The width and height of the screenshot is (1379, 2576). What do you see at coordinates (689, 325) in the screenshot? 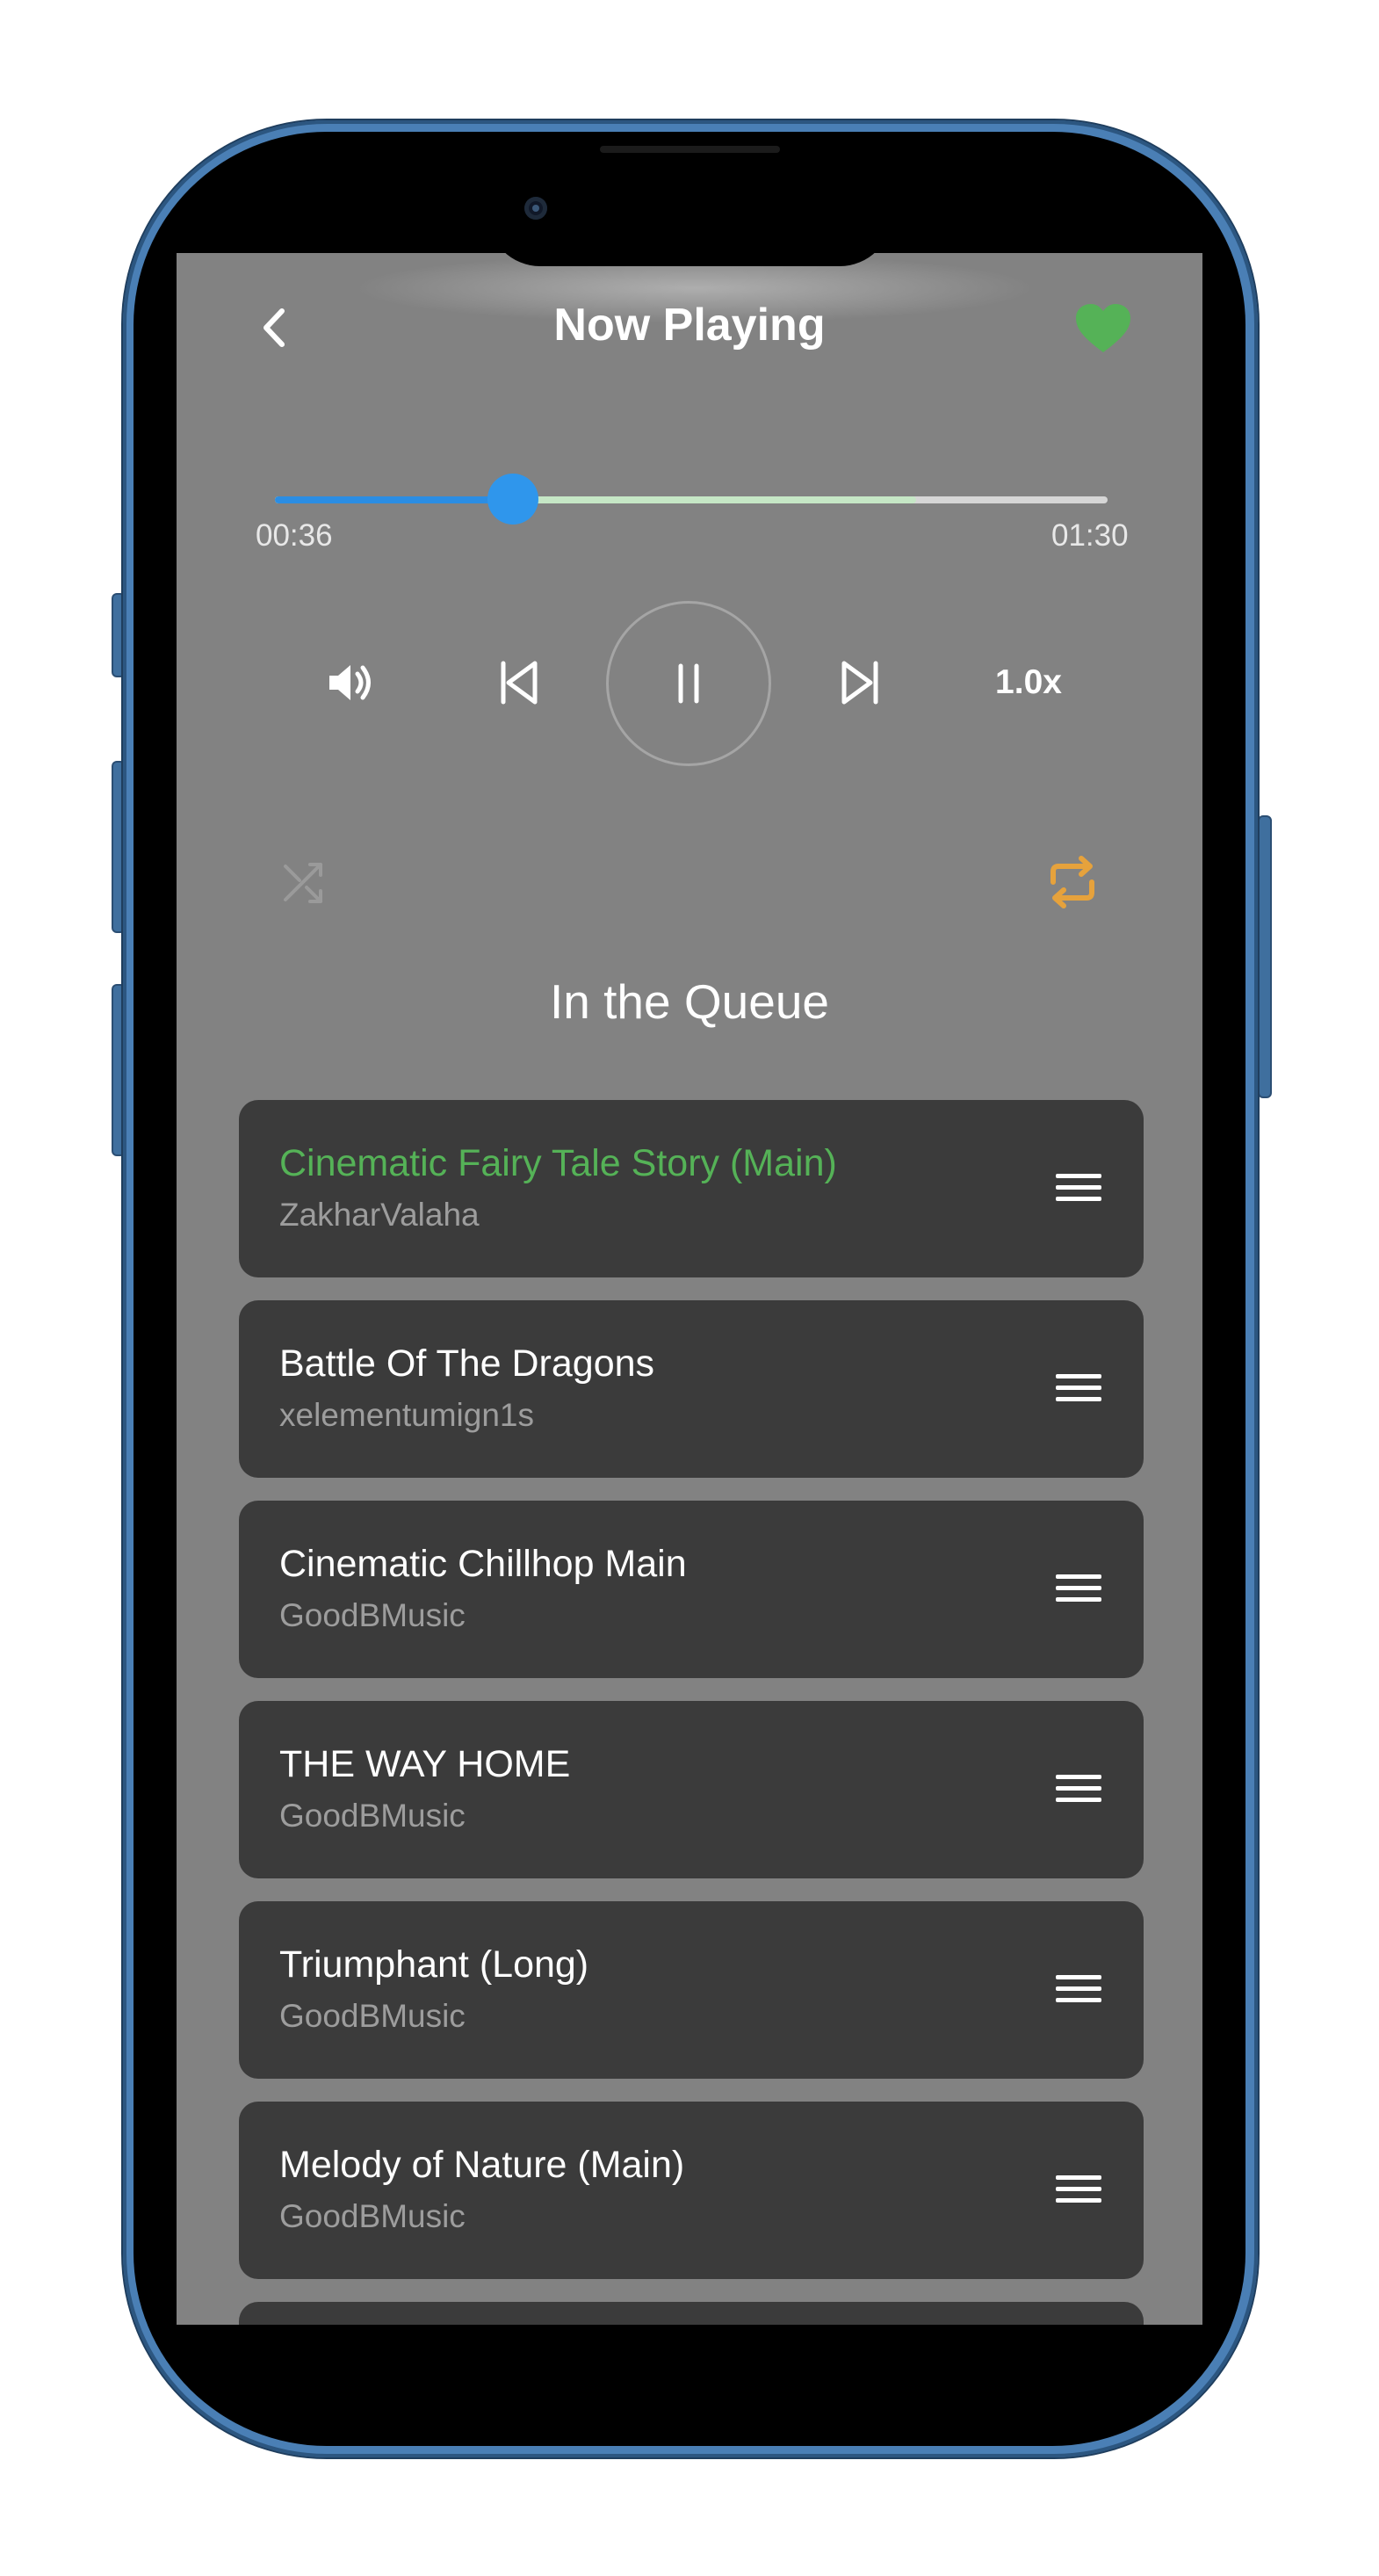
I see `page-title: Now Playing` at bounding box center [689, 325].